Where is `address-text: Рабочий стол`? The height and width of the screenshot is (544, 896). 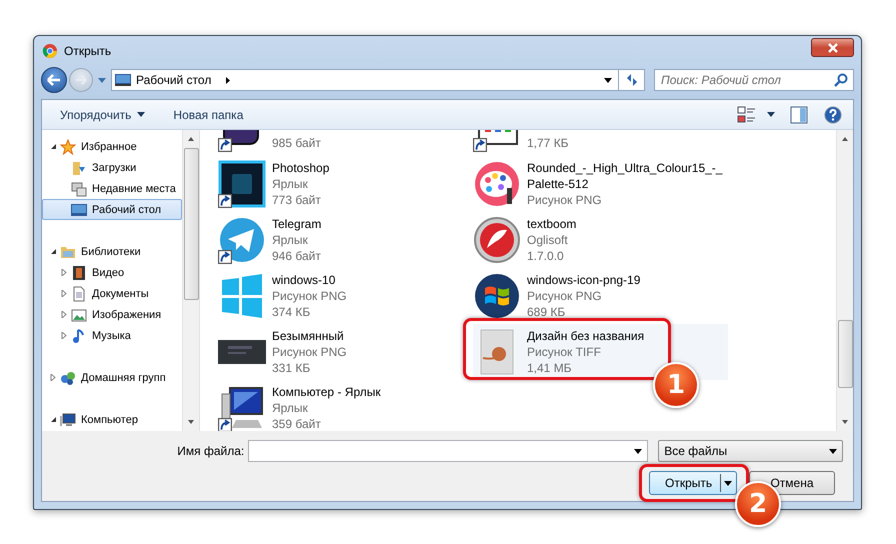 address-text: Рабочий стол is located at coordinates (174, 80).